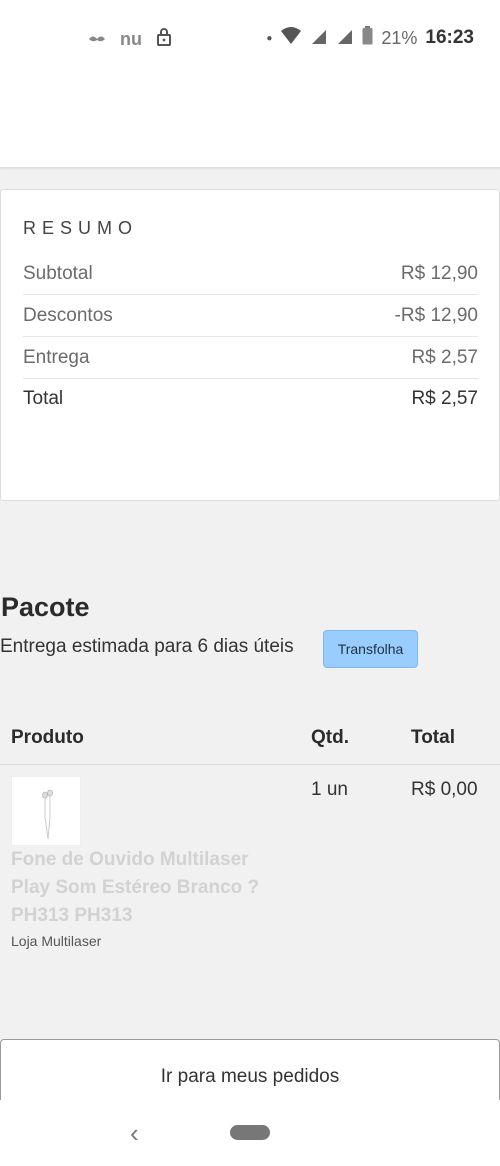  I want to click on lock-icon, so click(164, 39).